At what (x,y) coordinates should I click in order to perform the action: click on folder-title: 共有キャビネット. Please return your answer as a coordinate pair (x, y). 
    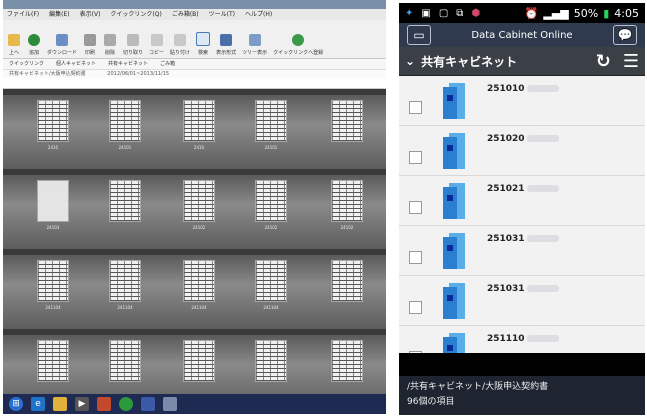
    Looking at the image, I should click on (469, 61).